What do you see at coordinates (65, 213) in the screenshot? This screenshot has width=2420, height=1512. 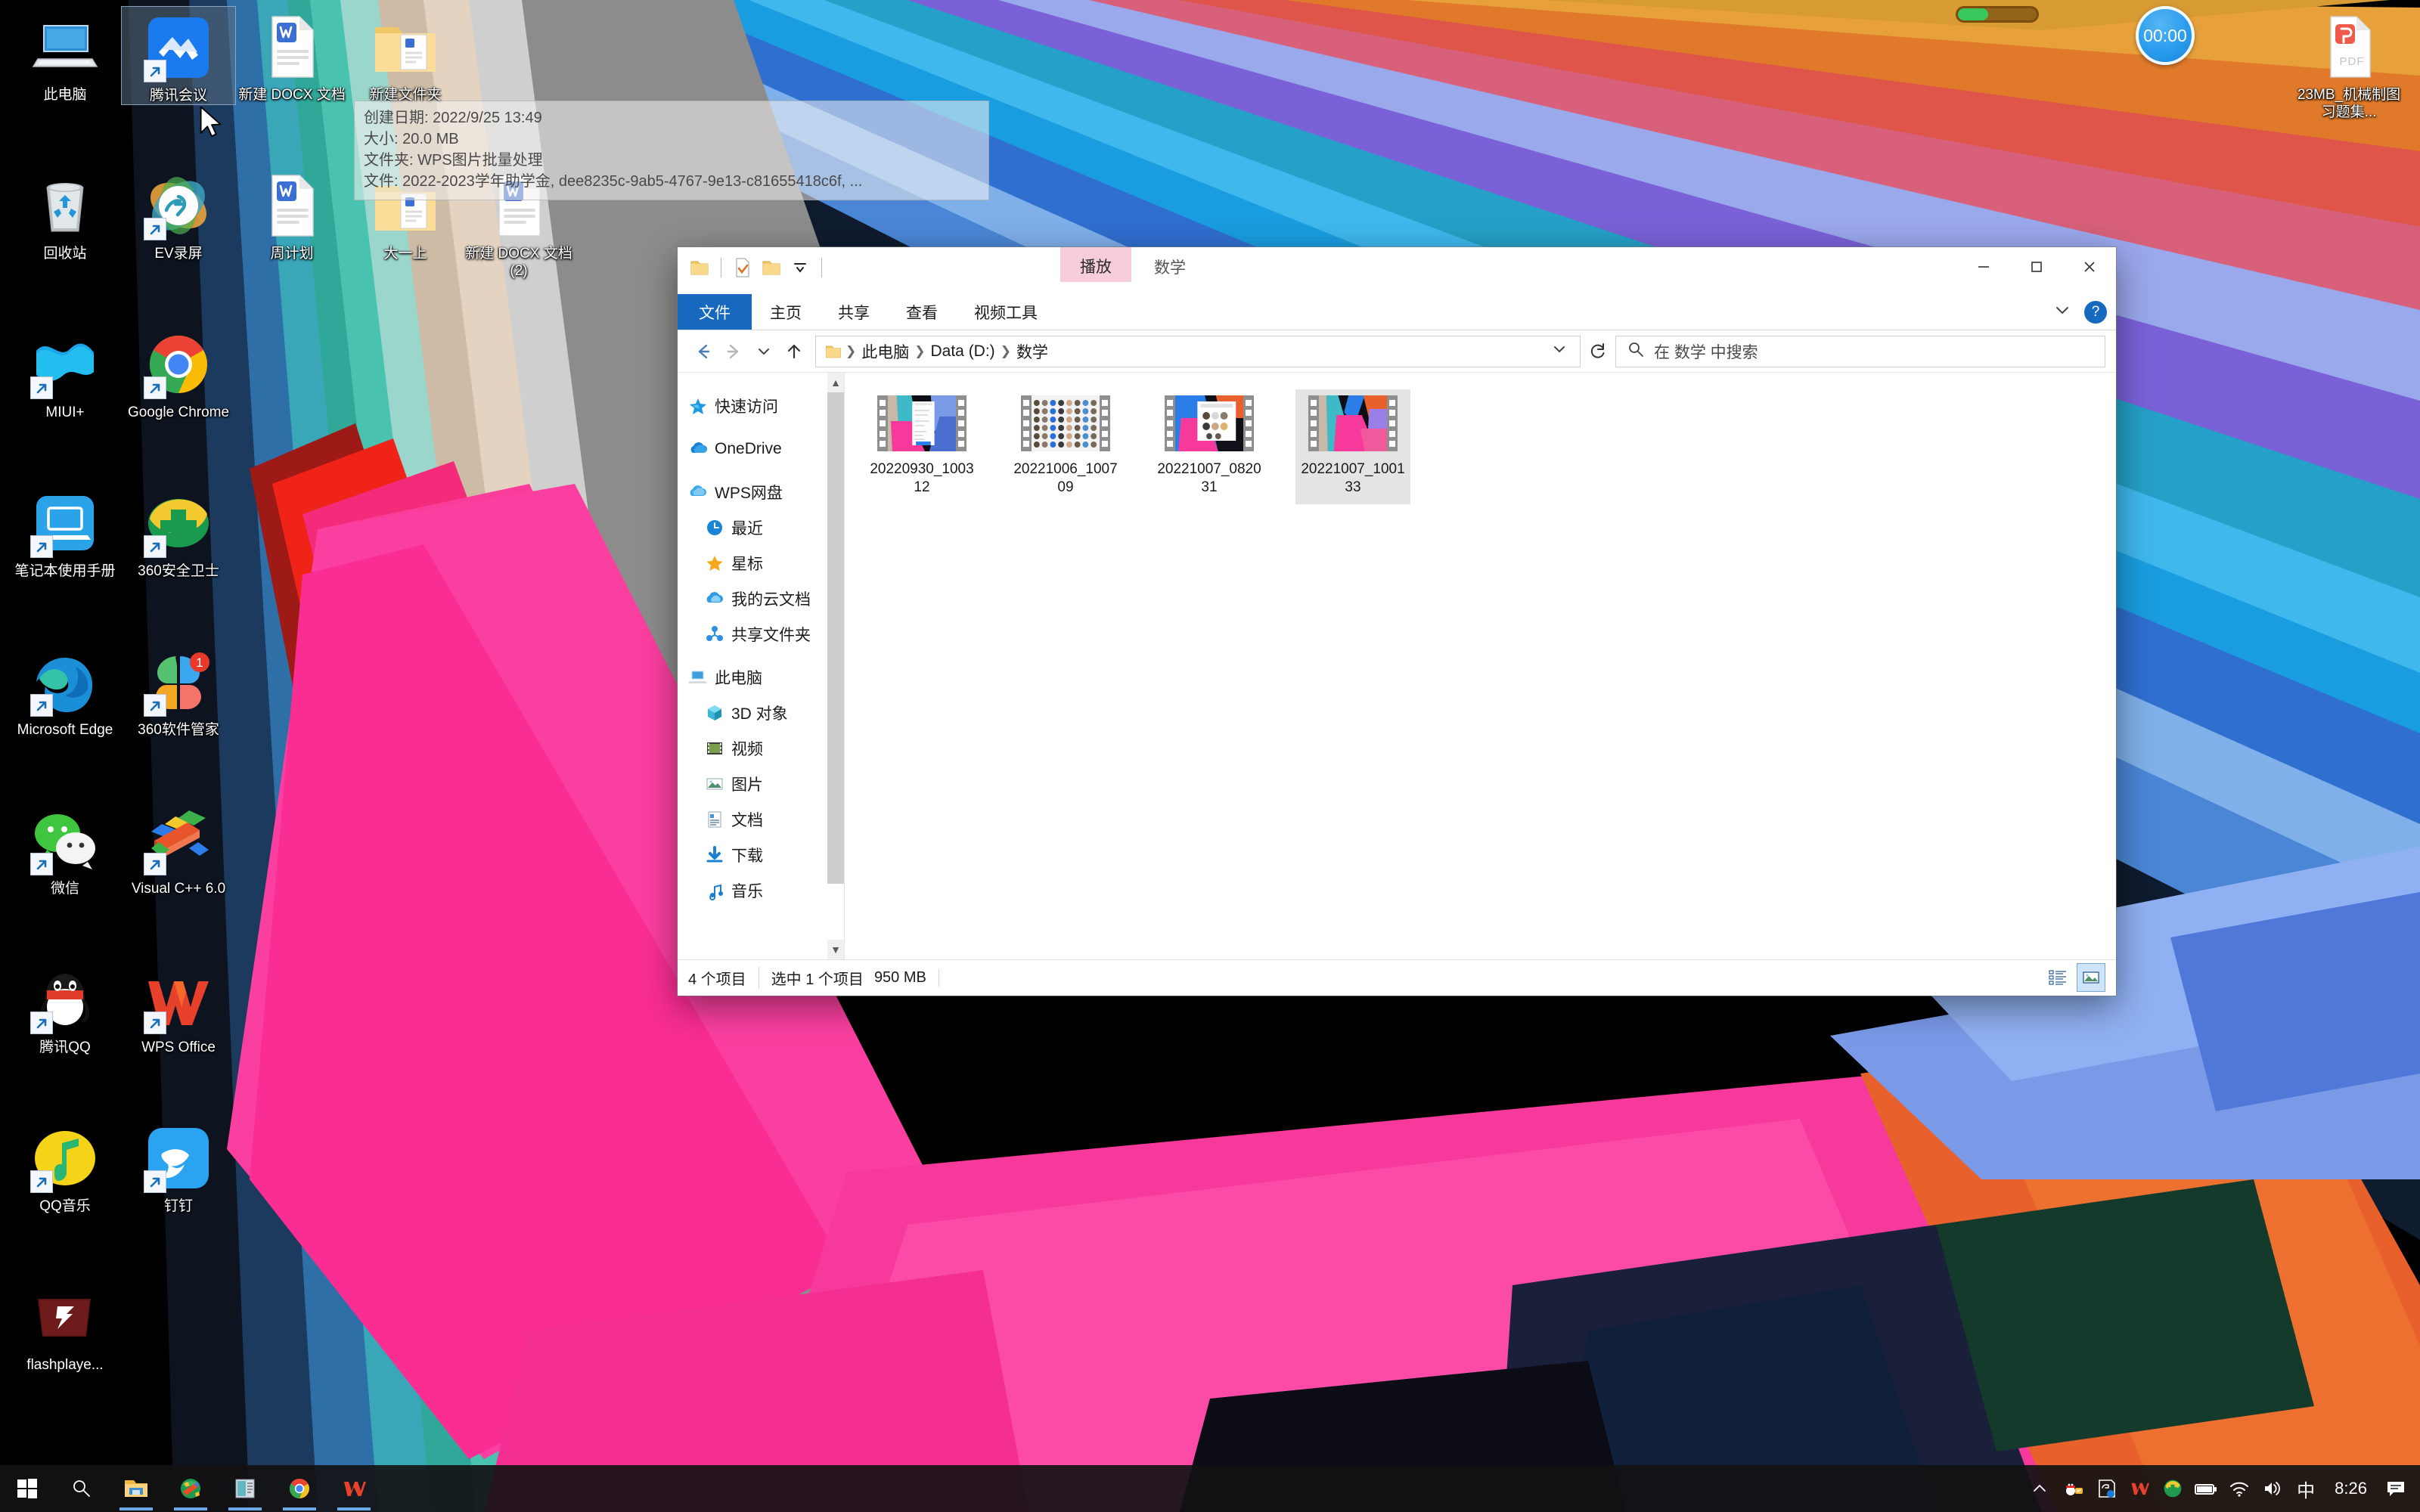 I see `desktop-icon: 回收站` at bounding box center [65, 213].